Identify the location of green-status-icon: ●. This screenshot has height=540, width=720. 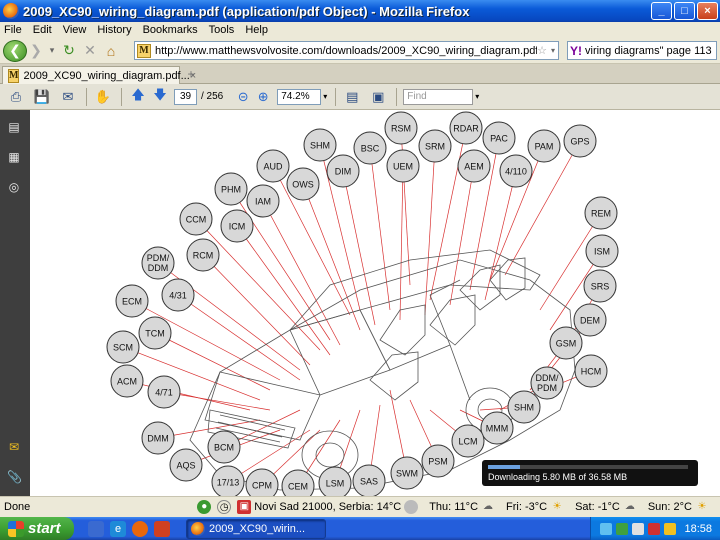
(204, 507).